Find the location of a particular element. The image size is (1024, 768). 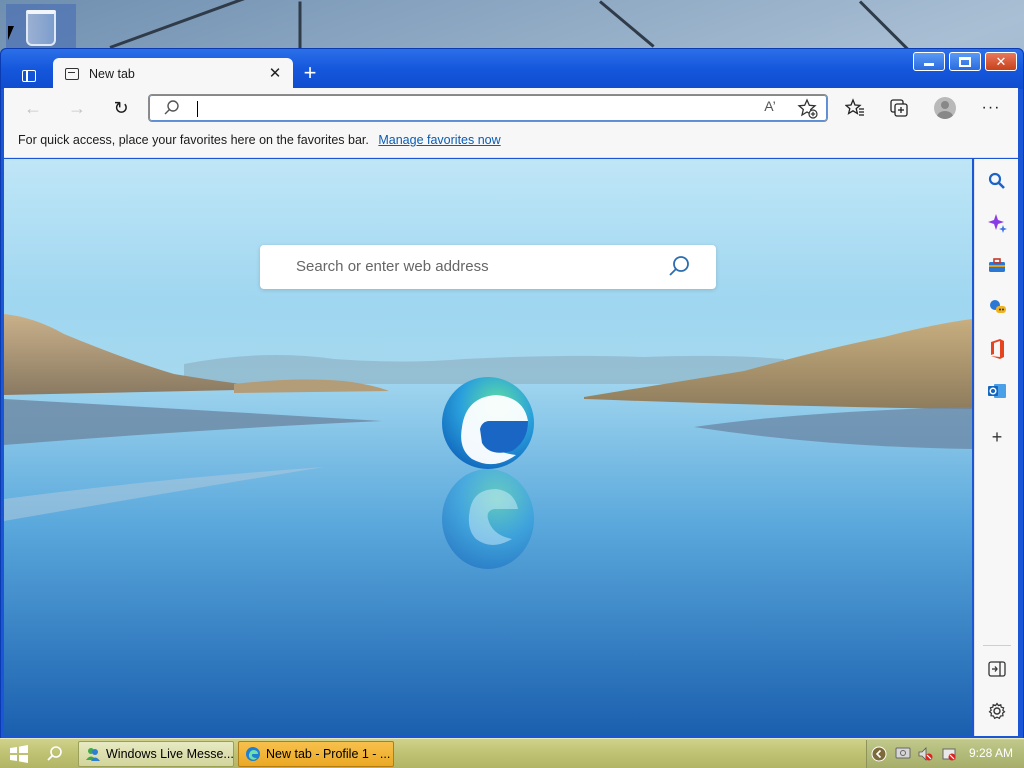

games-icon is located at coordinates (997, 307).